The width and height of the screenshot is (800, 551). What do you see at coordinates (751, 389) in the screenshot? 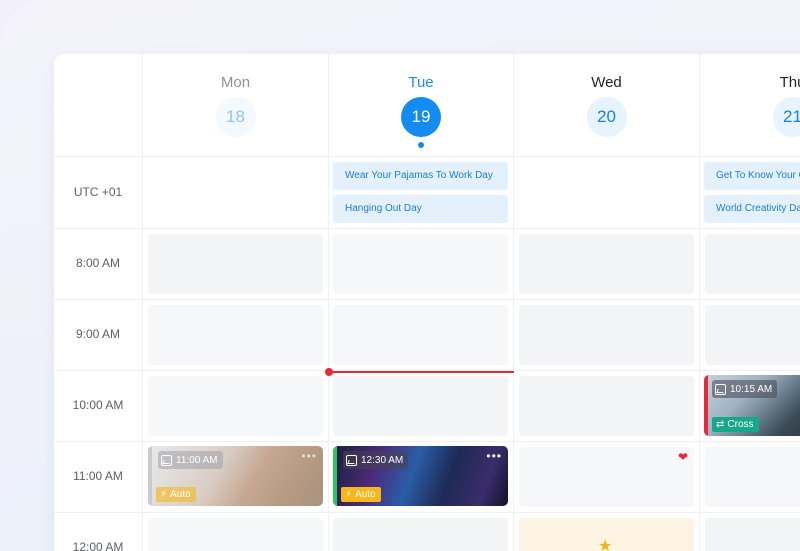
I see `post-time: 10:15 AM` at bounding box center [751, 389].